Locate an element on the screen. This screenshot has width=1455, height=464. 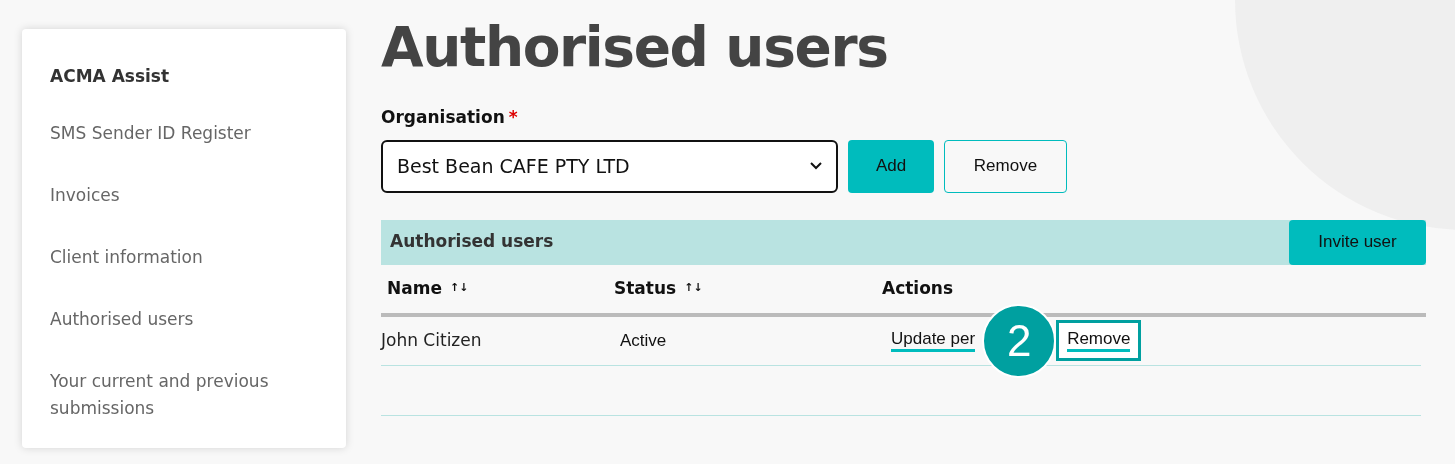
column-header: Status is located at coordinates (645, 288).